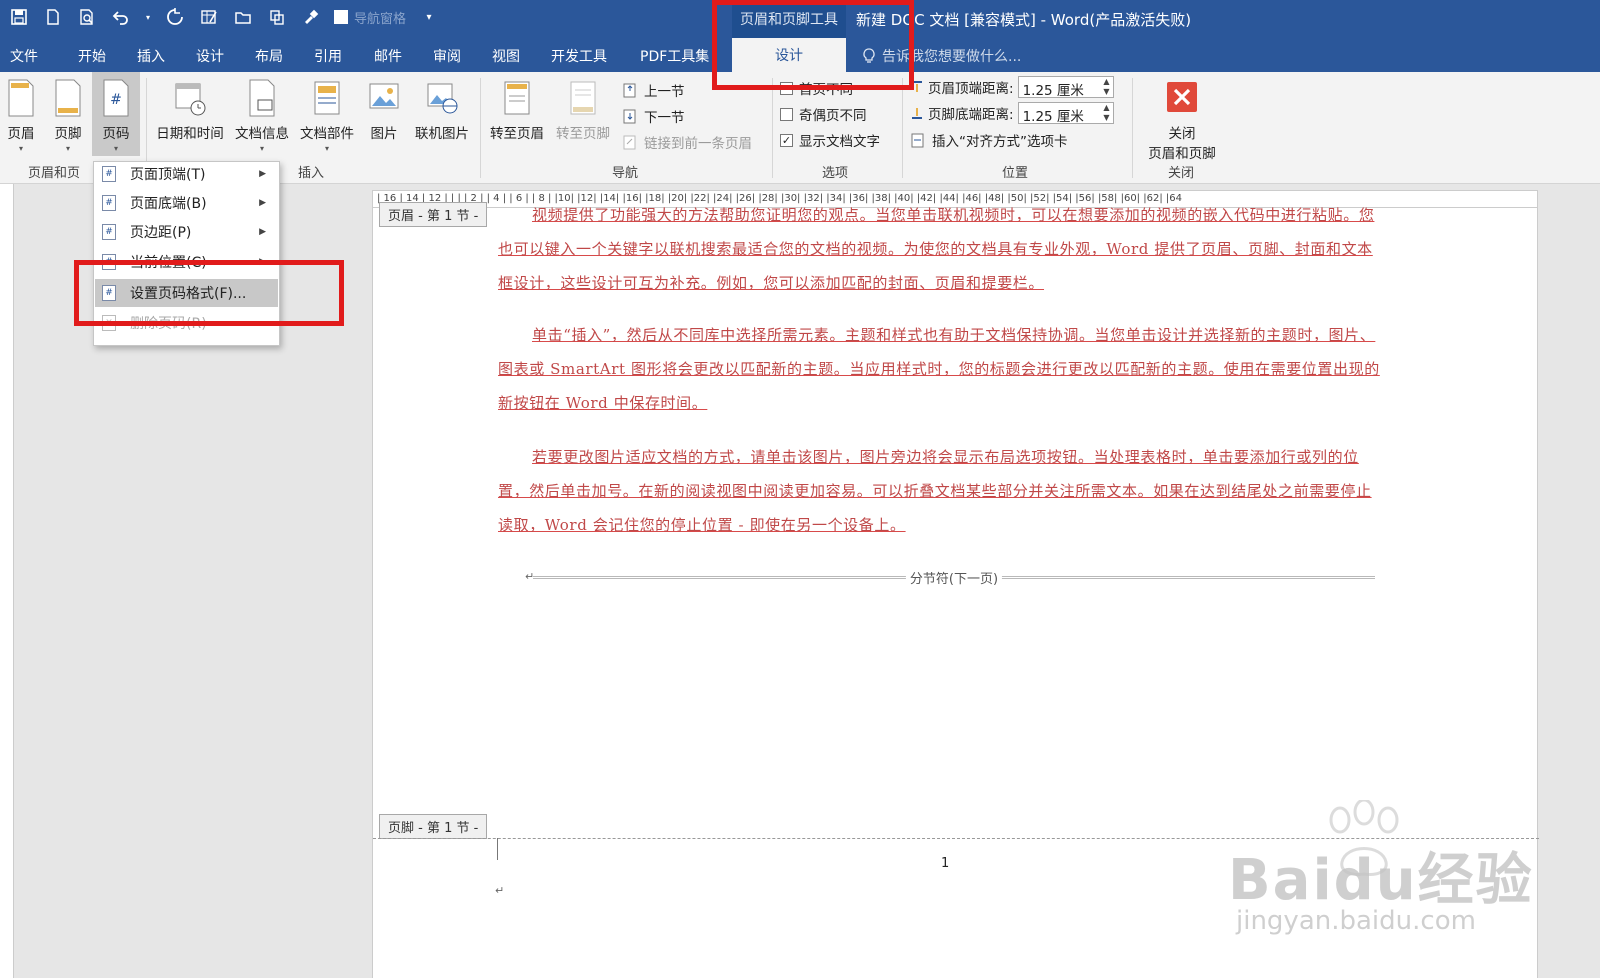  I want to click on group-close: 关闭, so click(1181, 173).